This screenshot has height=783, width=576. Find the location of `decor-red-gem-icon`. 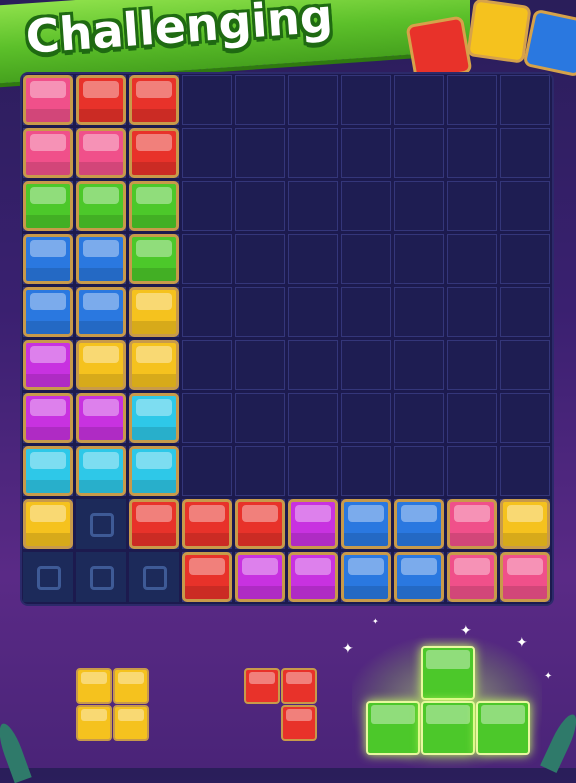

decor-red-gem-icon is located at coordinates (439, 49).